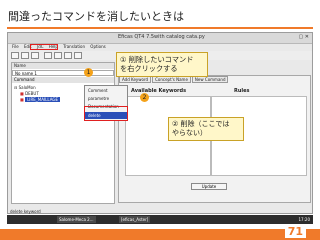  What do you see at coordinates (160, 28) in the screenshot?
I see `top-divider` at bounding box center [160, 28].